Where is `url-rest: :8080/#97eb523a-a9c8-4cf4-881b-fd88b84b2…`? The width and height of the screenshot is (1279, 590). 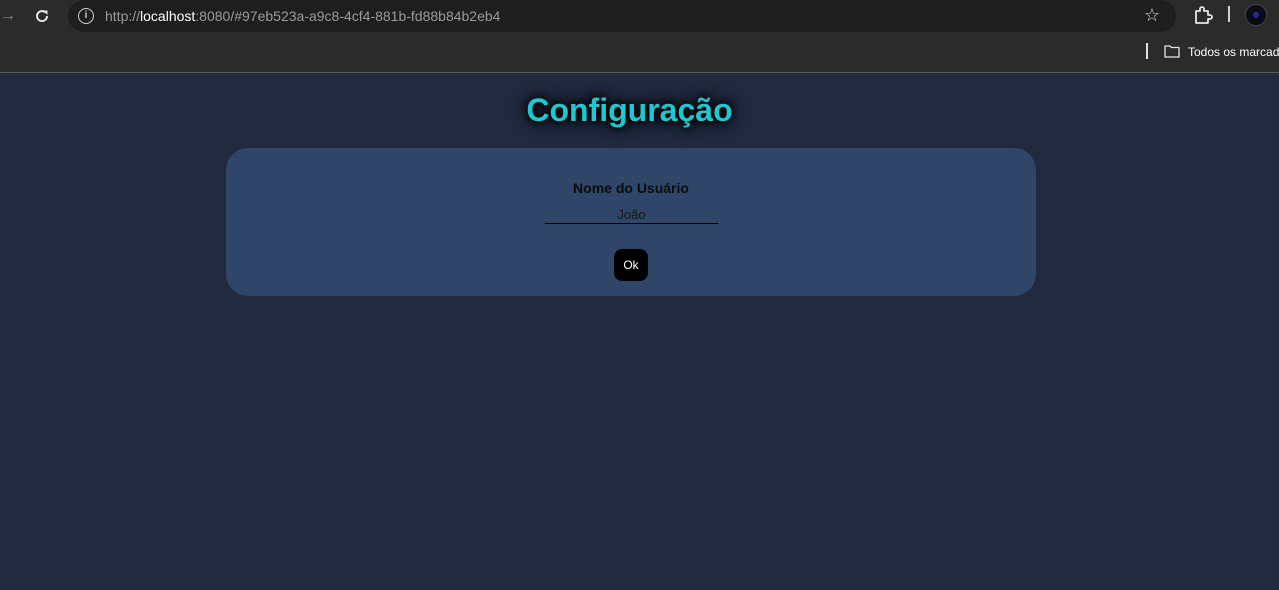 url-rest: :8080/#97eb523a-a9c8-4cf4-881b-fd88b84b2… is located at coordinates (348, 16).